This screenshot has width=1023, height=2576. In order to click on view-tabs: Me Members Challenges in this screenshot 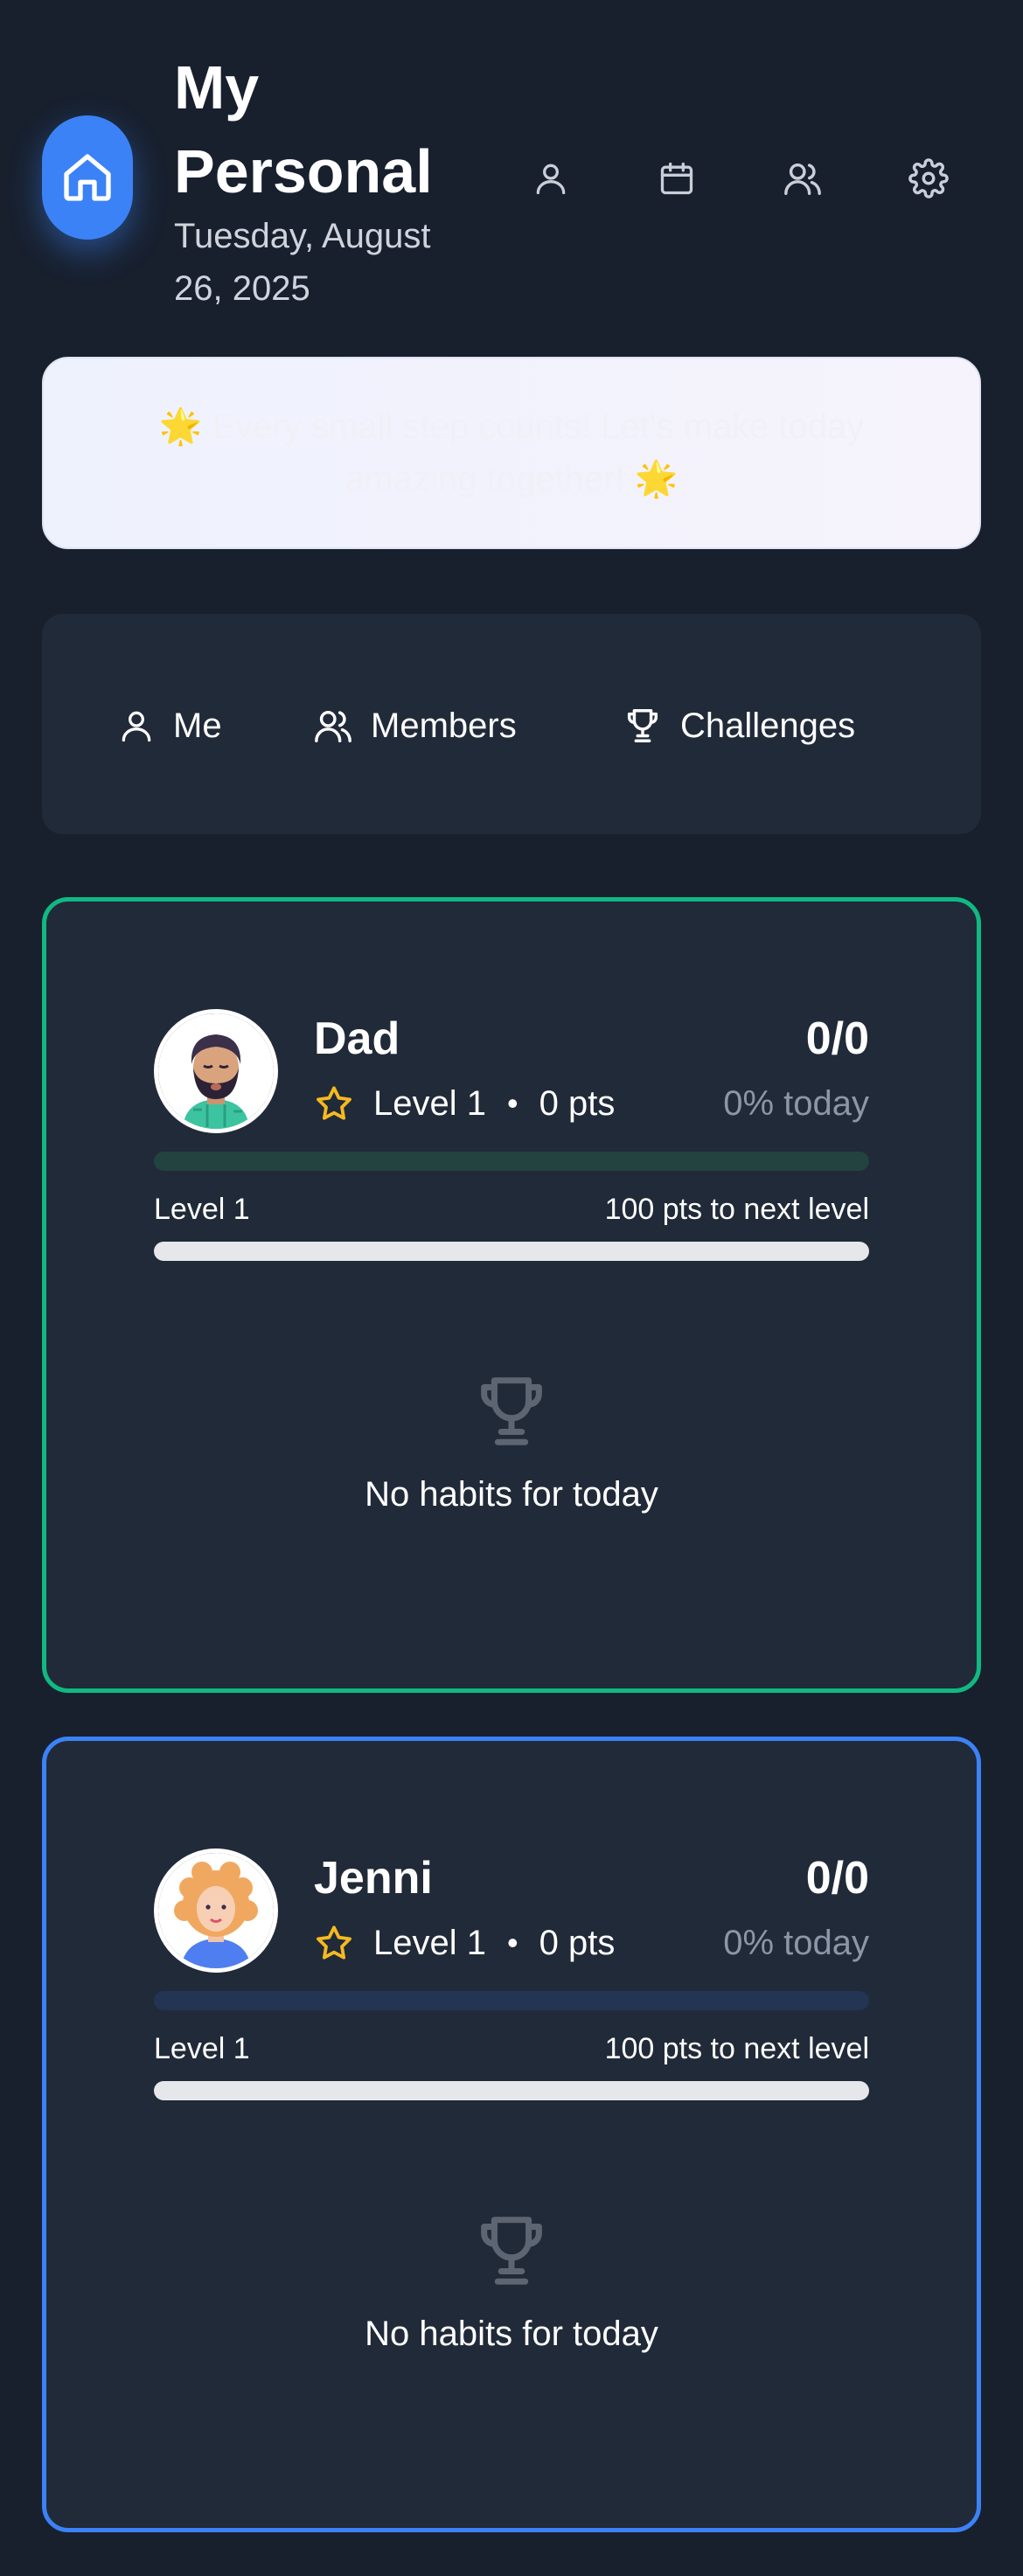, I will do `click(511, 724)`.